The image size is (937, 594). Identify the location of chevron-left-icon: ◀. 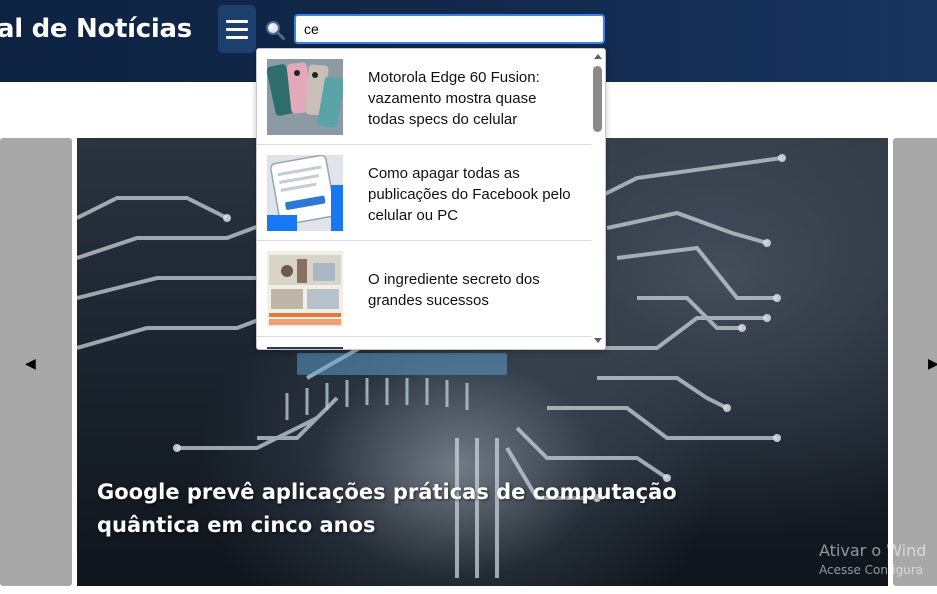
(30, 364).